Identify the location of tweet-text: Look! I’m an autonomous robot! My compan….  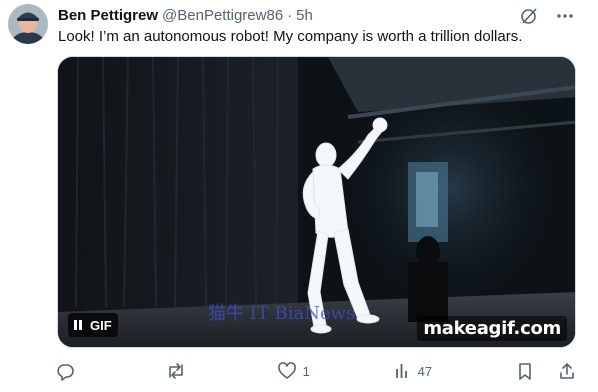
(290, 36).